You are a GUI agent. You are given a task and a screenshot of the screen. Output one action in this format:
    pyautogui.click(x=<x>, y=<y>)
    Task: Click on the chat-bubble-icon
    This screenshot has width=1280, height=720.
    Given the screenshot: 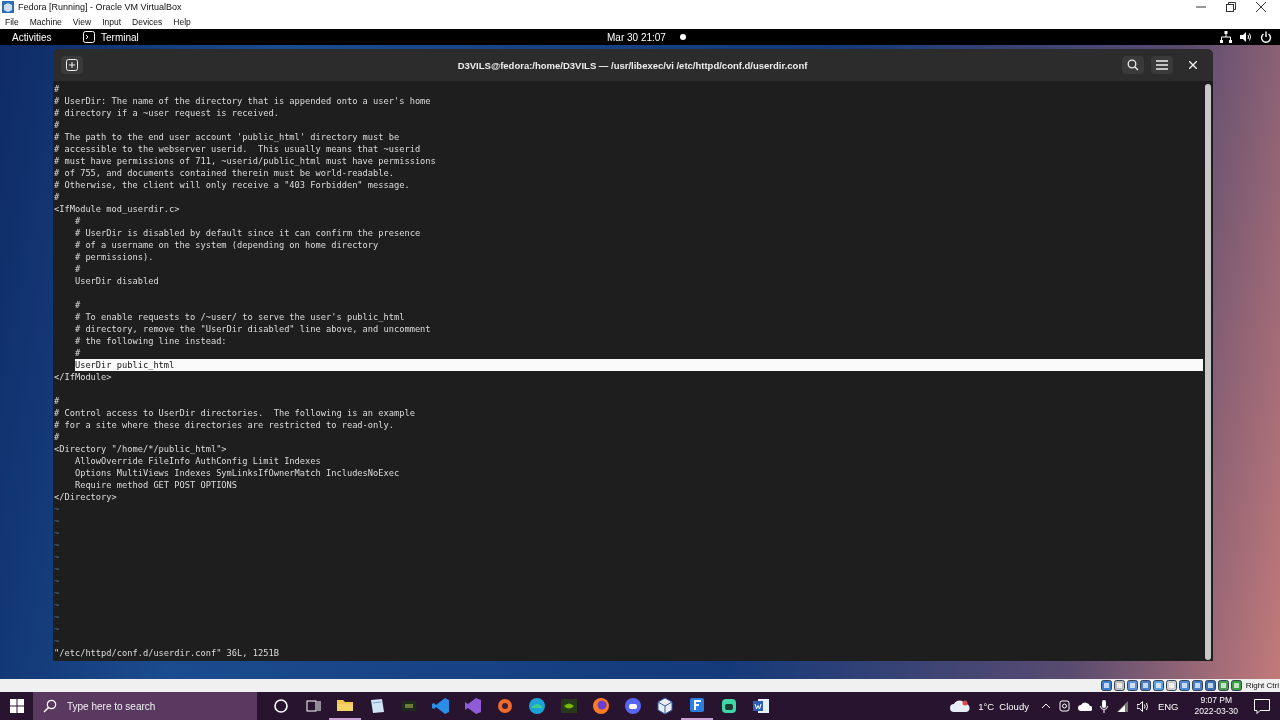 What is the action you would take?
    pyautogui.click(x=633, y=706)
    